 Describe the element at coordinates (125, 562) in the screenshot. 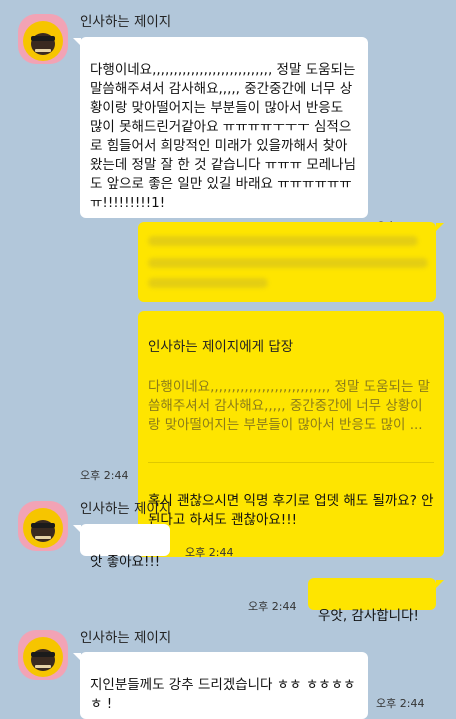

I see `message-text: 앗 좋아요!!!` at that location.